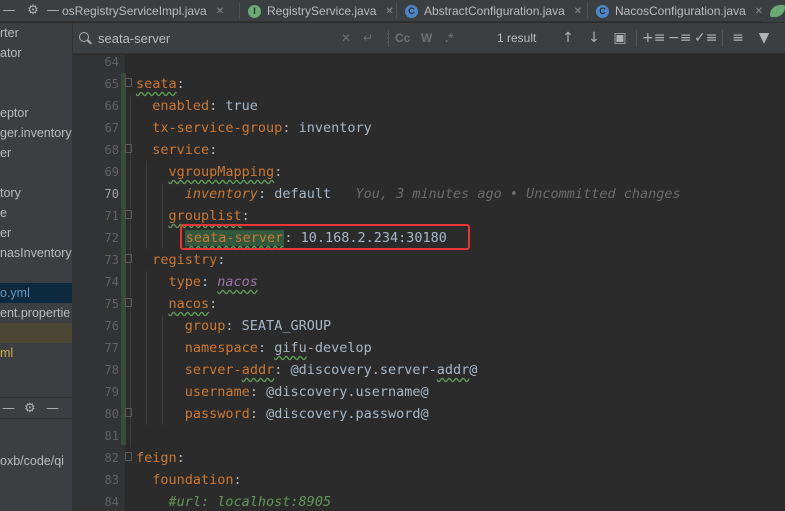 The height and width of the screenshot is (511, 785). I want to click on line-number: 77, so click(111, 348).